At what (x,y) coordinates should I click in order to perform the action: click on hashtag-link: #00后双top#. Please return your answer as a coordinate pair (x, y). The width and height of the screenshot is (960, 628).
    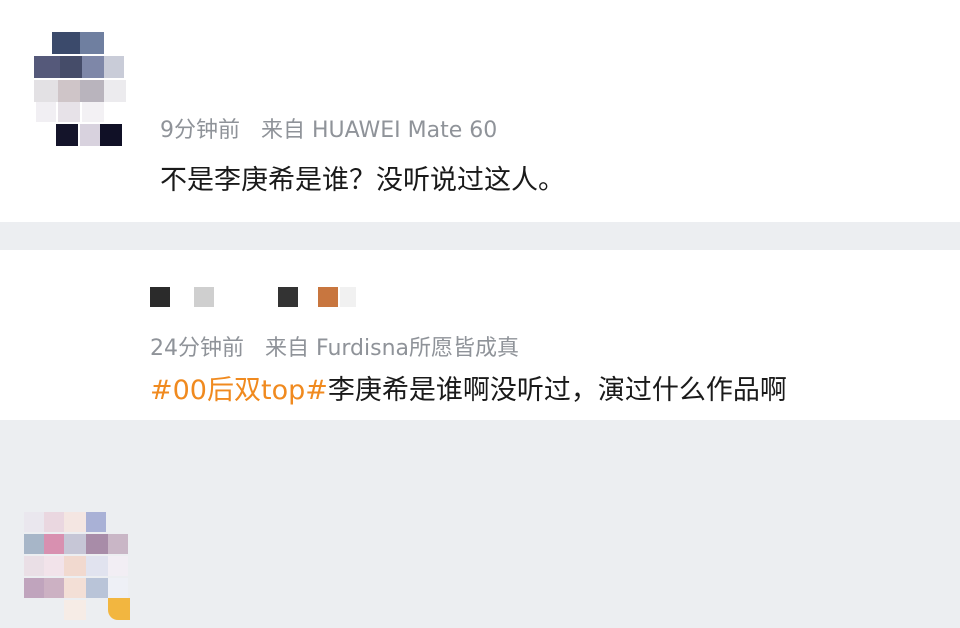
    Looking at the image, I should click on (239, 390).